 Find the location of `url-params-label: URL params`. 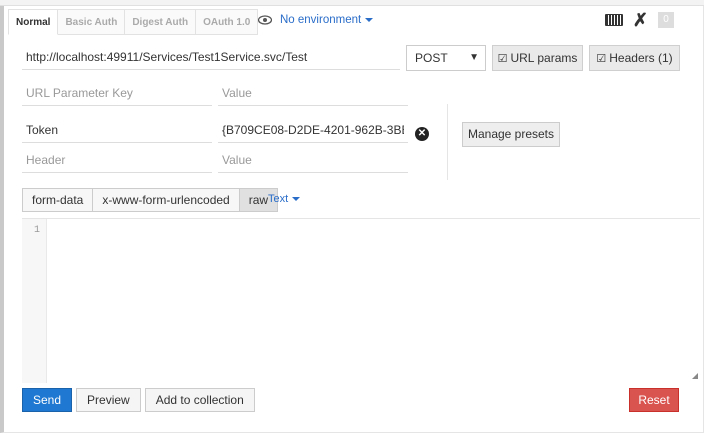

url-params-label: URL params is located at coordinates (544, 58).